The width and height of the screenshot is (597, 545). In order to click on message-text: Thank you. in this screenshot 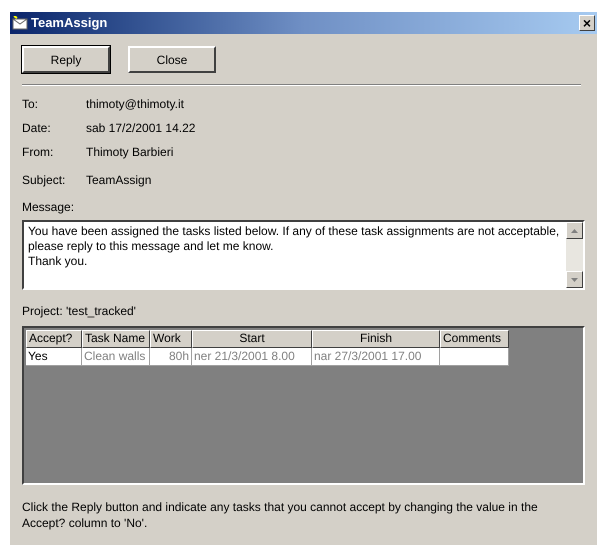, I will do `click(58, 261)`.